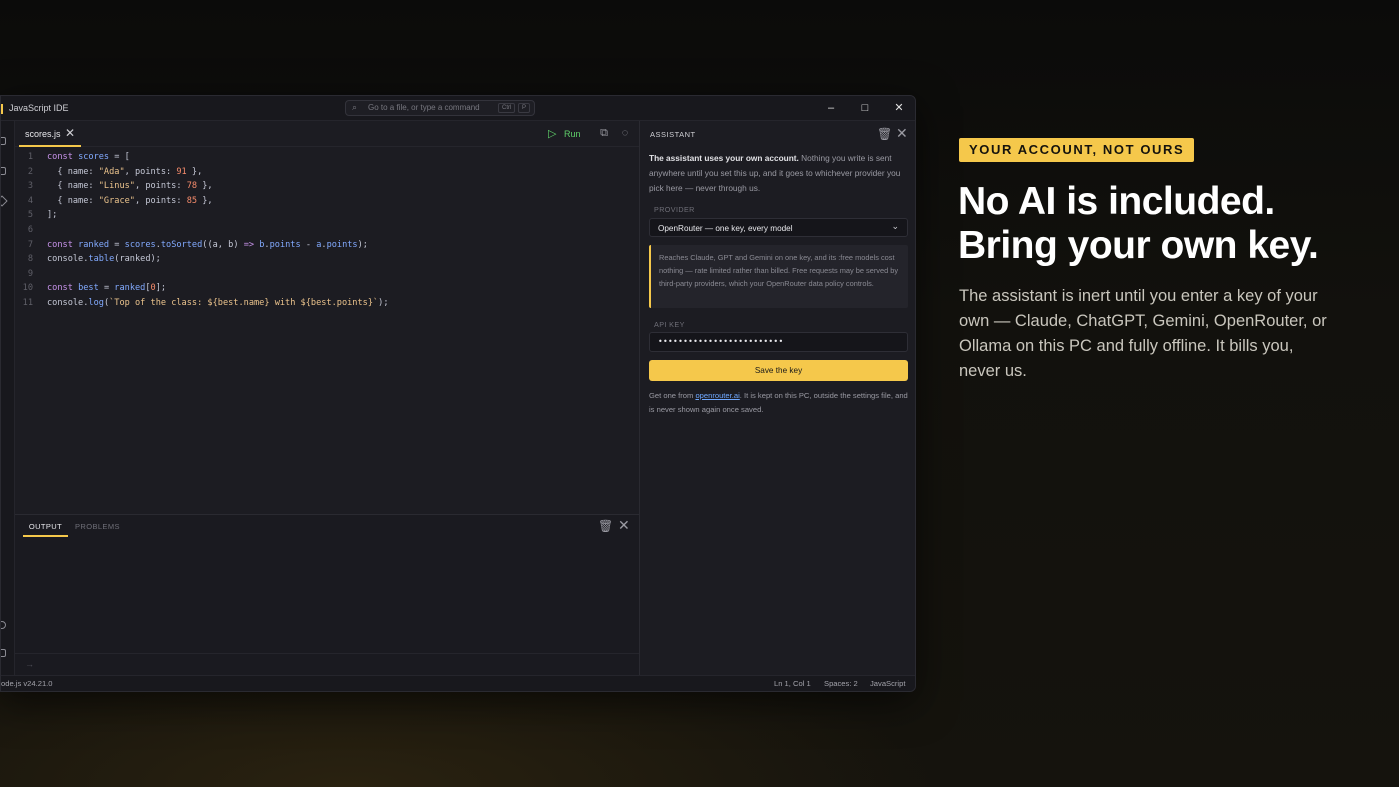 This screenshot has width=1399, height=787. What do you see at coordinates (97, 526) in the screenshot?
I see `tab-problems: PROBLEMS` at bounding box center [97, 526].